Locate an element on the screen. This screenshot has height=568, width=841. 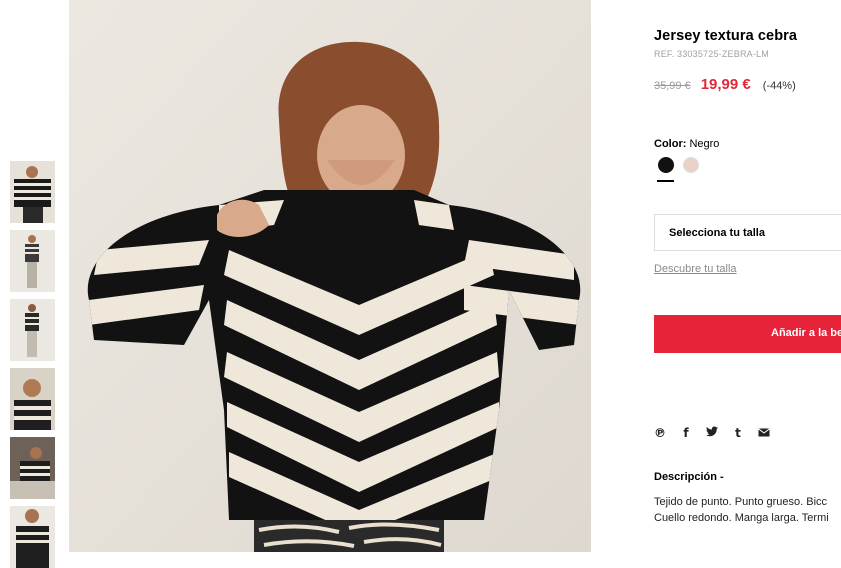
size-select: Selecciona tu talla is located at coordinates (747, 232).